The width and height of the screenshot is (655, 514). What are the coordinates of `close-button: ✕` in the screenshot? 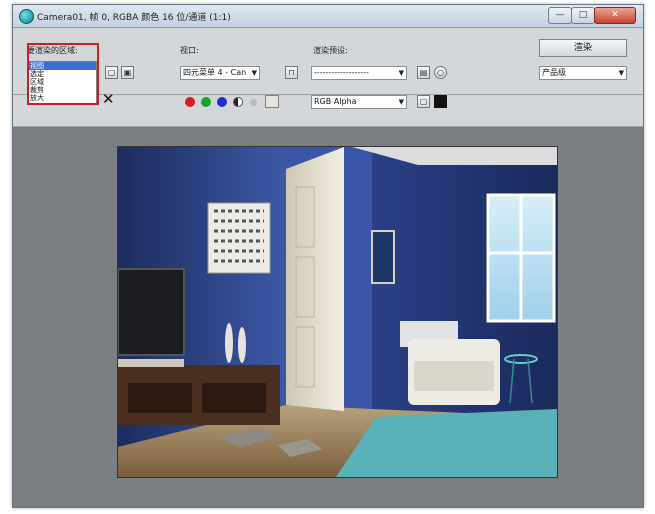 It's located at (615, 15).